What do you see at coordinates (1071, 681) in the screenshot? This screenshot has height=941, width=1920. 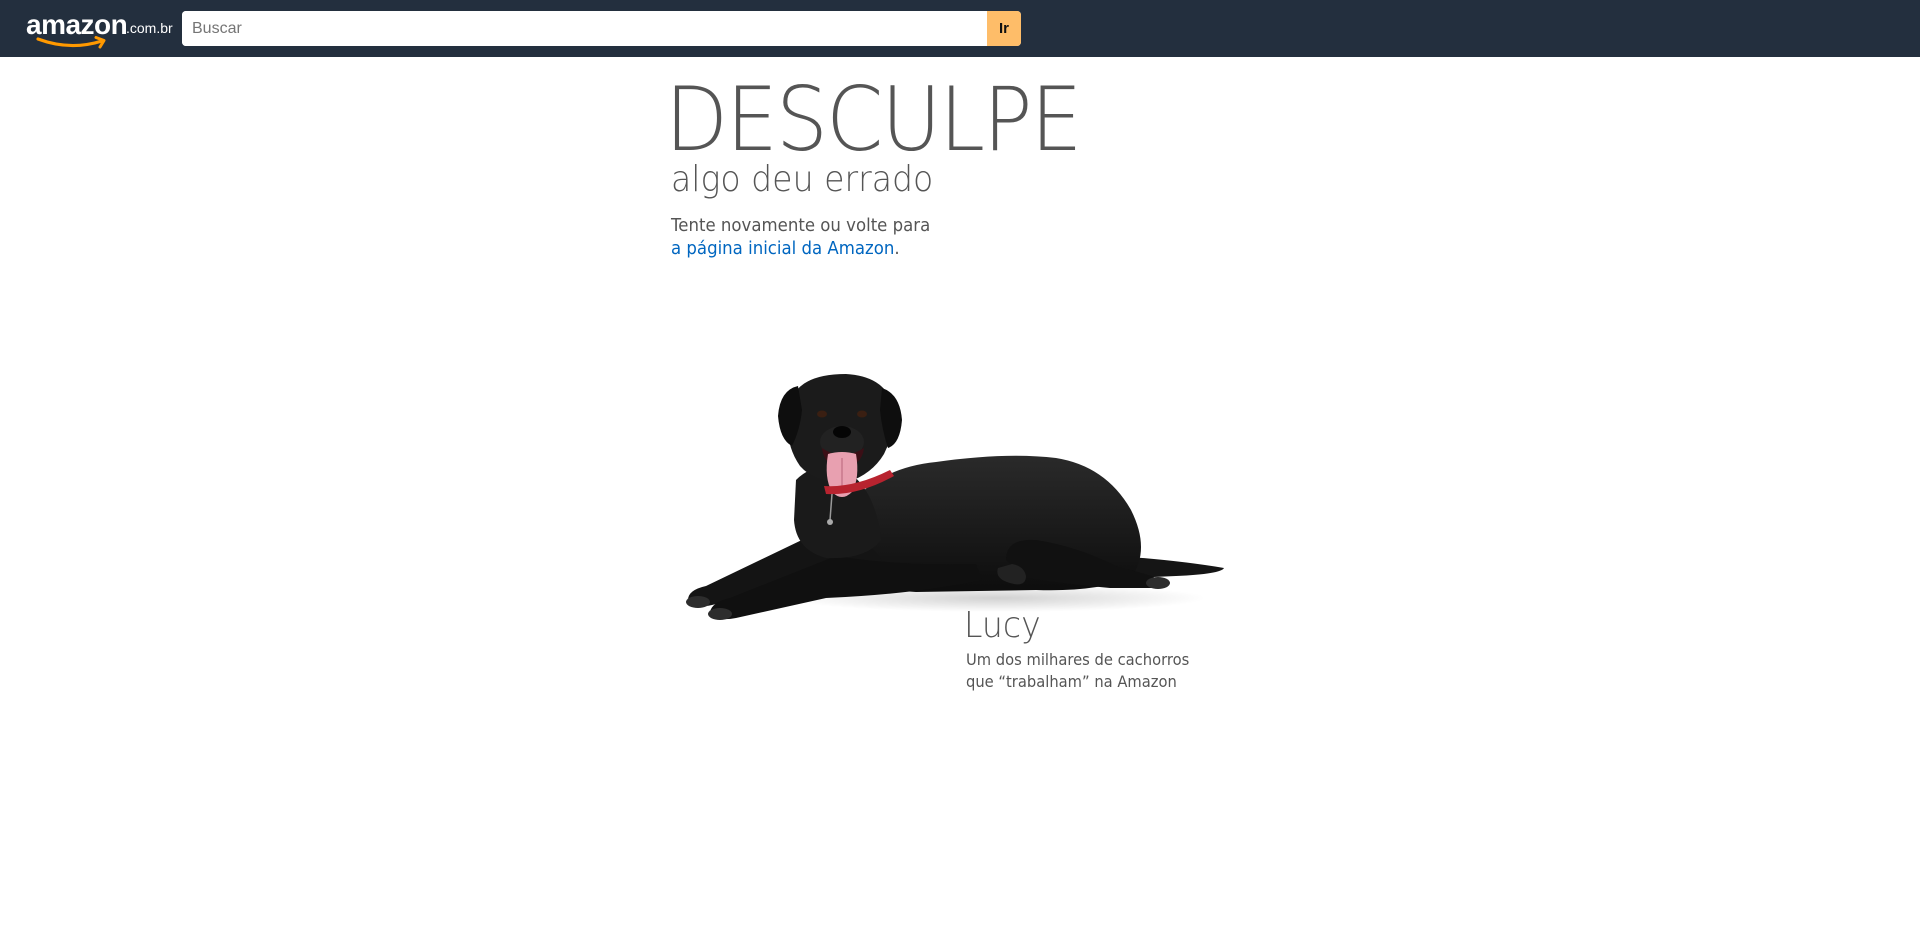 I see `dog-caption-line: que “trabalham” na Amazon` at bounding box center [1071, 681].